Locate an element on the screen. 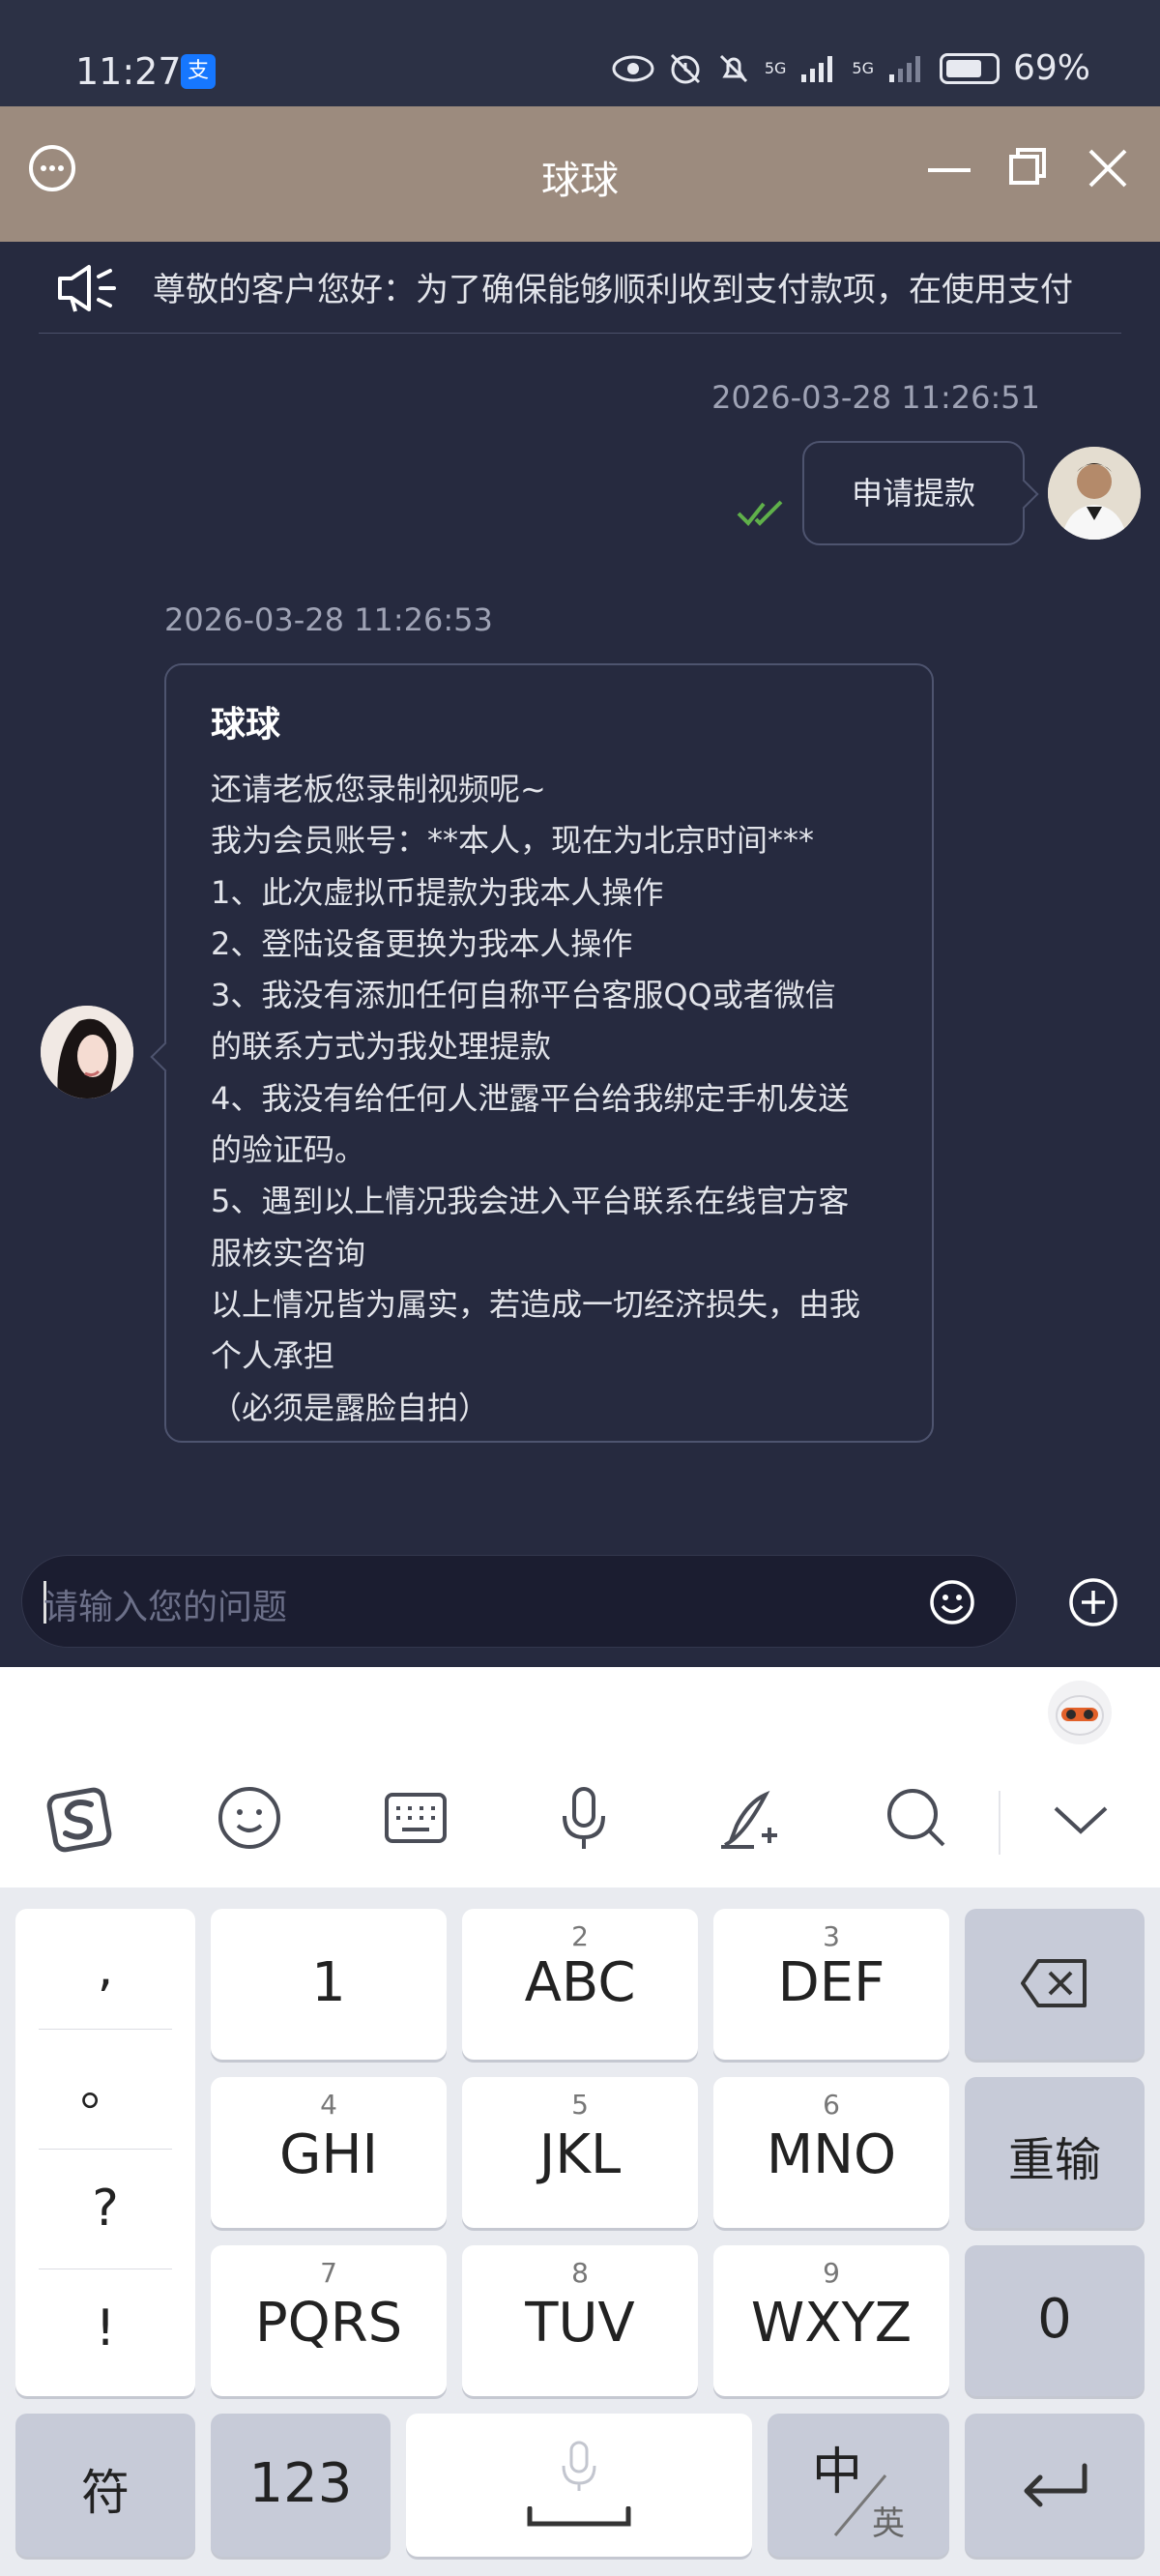 This screenshot has height=2576, width=1160. emoji-icon is located at coordinates (952, 1602).